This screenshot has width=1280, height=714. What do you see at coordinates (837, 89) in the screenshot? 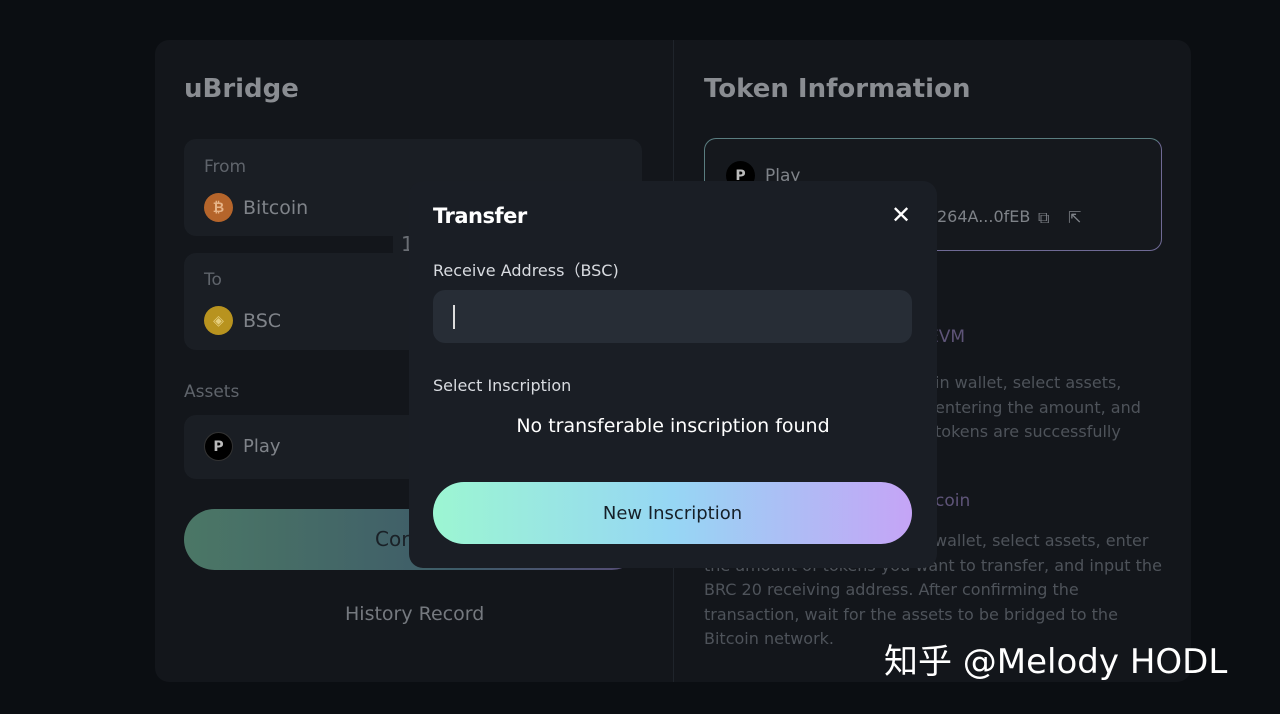
I see `token-info-title: Token Information` at bounding box center [837, 89].